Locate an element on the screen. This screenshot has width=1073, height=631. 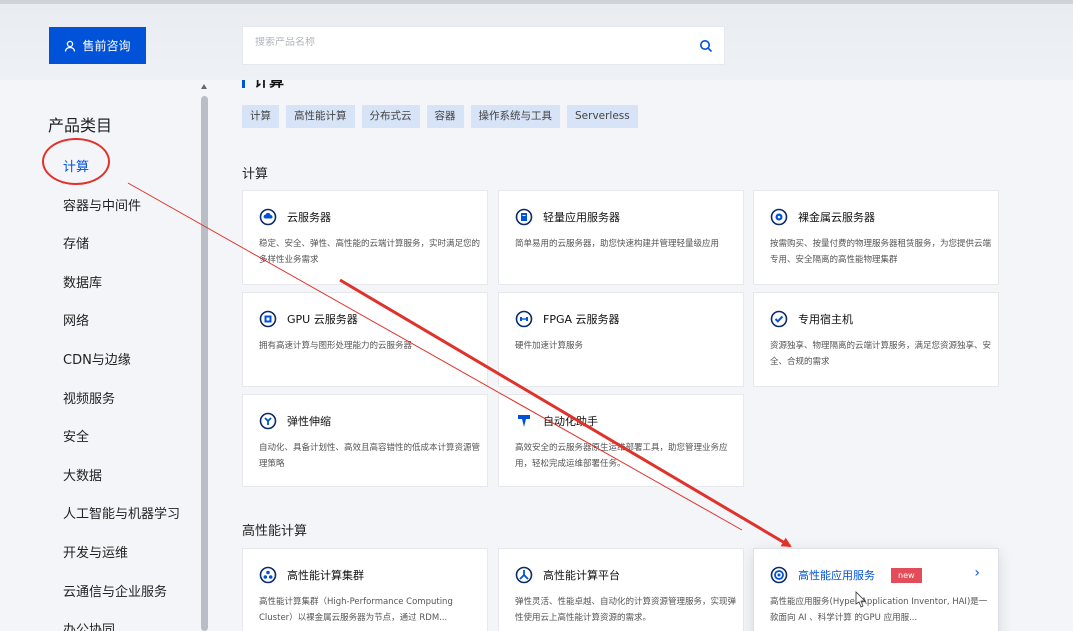
category-item-database: 数据库 is located at coordinates (121, 293).